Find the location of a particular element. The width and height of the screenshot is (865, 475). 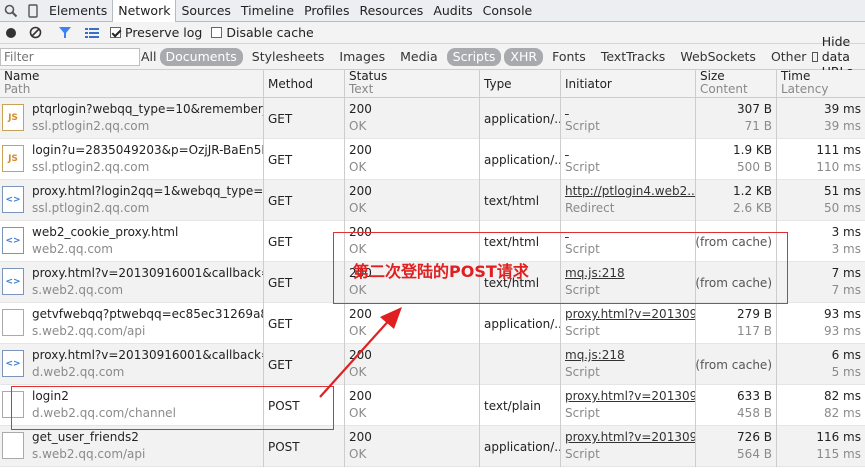

large-rows-icon is located at coordinates (92, 33).